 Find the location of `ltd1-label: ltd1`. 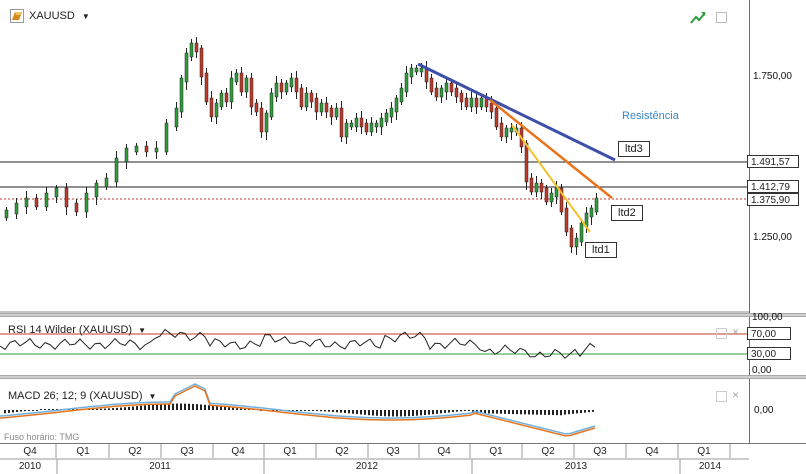

ltd1-label: ltd1 is located at coordinates (601, 250).